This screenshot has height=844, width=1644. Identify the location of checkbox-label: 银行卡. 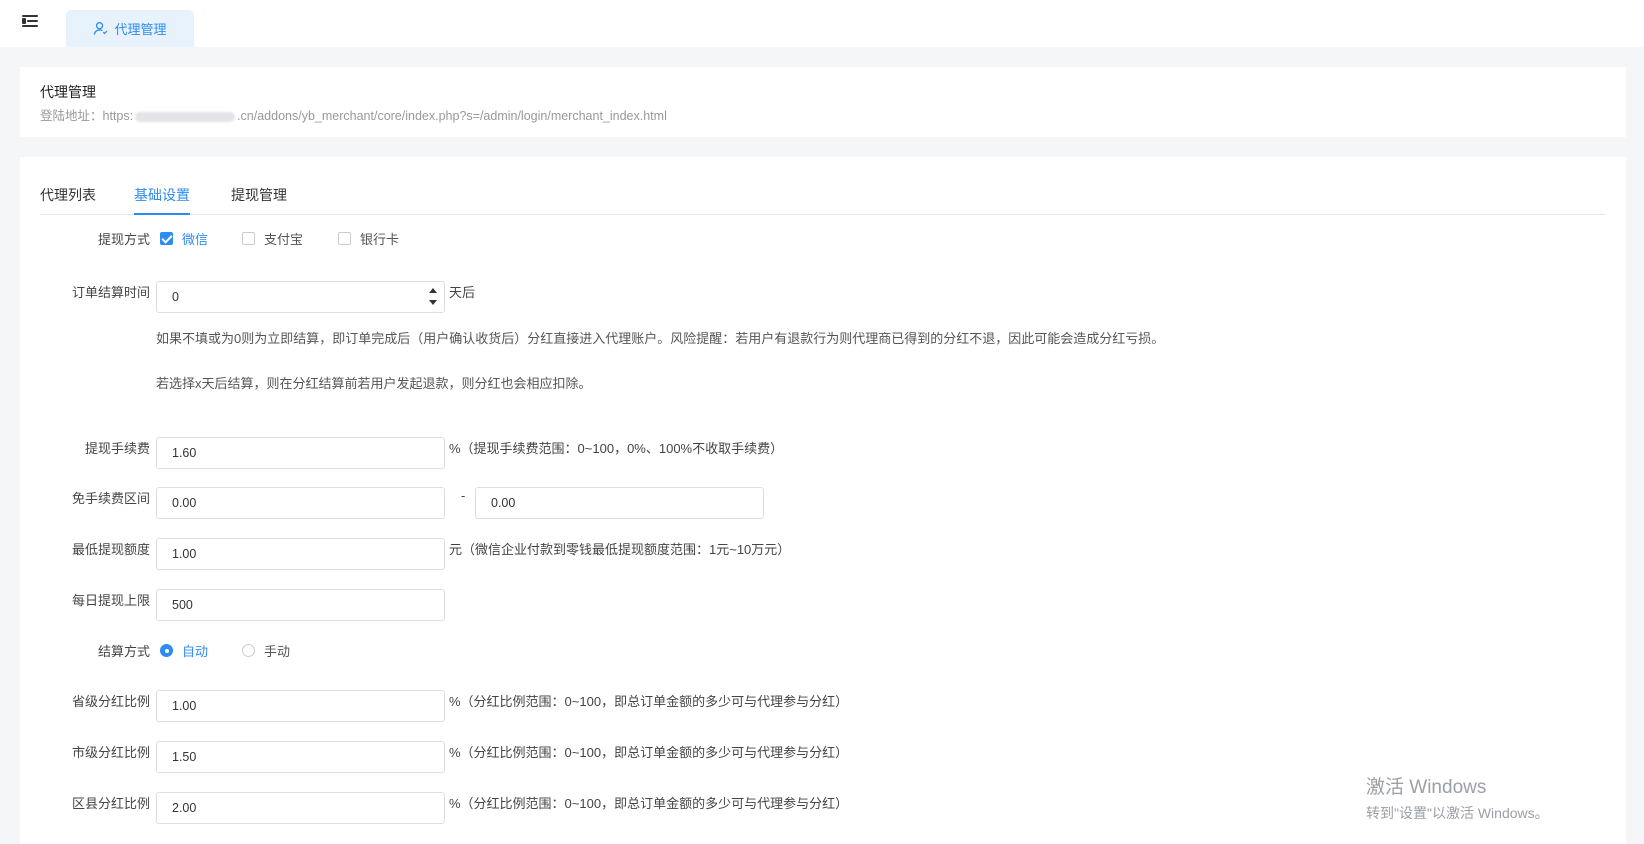
(380, 239).